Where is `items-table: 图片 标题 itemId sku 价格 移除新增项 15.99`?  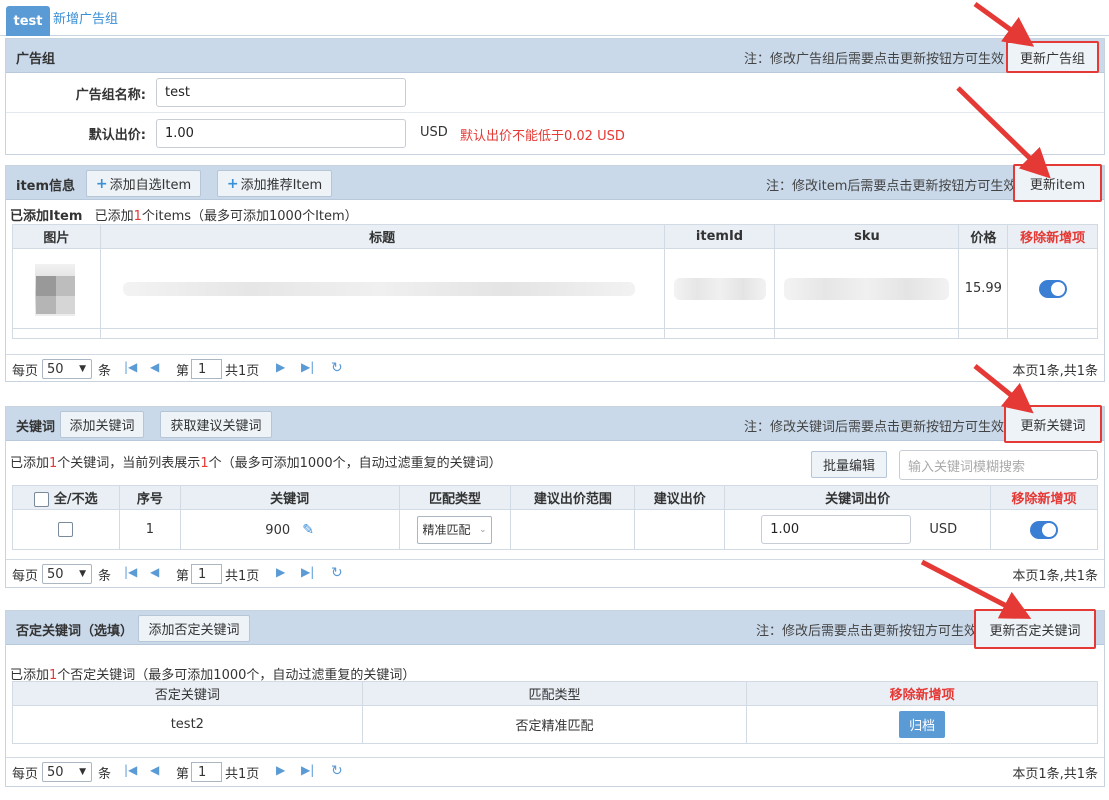 items-table: 图片 标题 itemId sku 价格 移除新增项 15.99 is located at coordinates (555, 281).